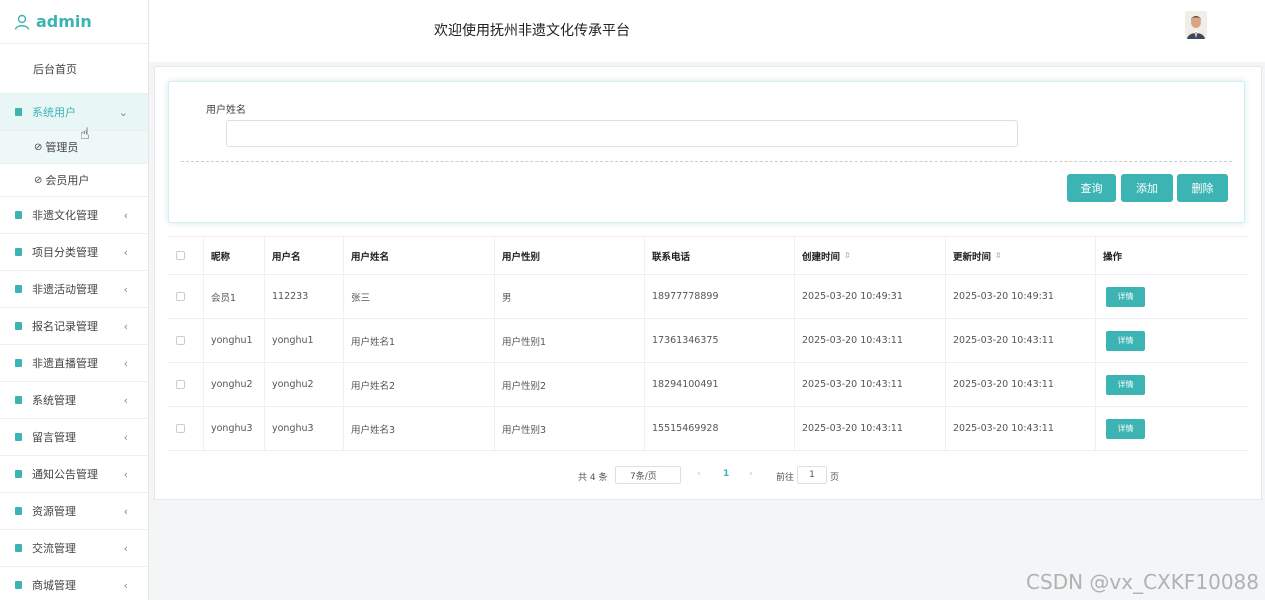  What do you see at coordinates (1142, 582) in the screenshot?
I see `watermark: CSDN @vx_CXKF10088` at bounding box center [1142, 582].